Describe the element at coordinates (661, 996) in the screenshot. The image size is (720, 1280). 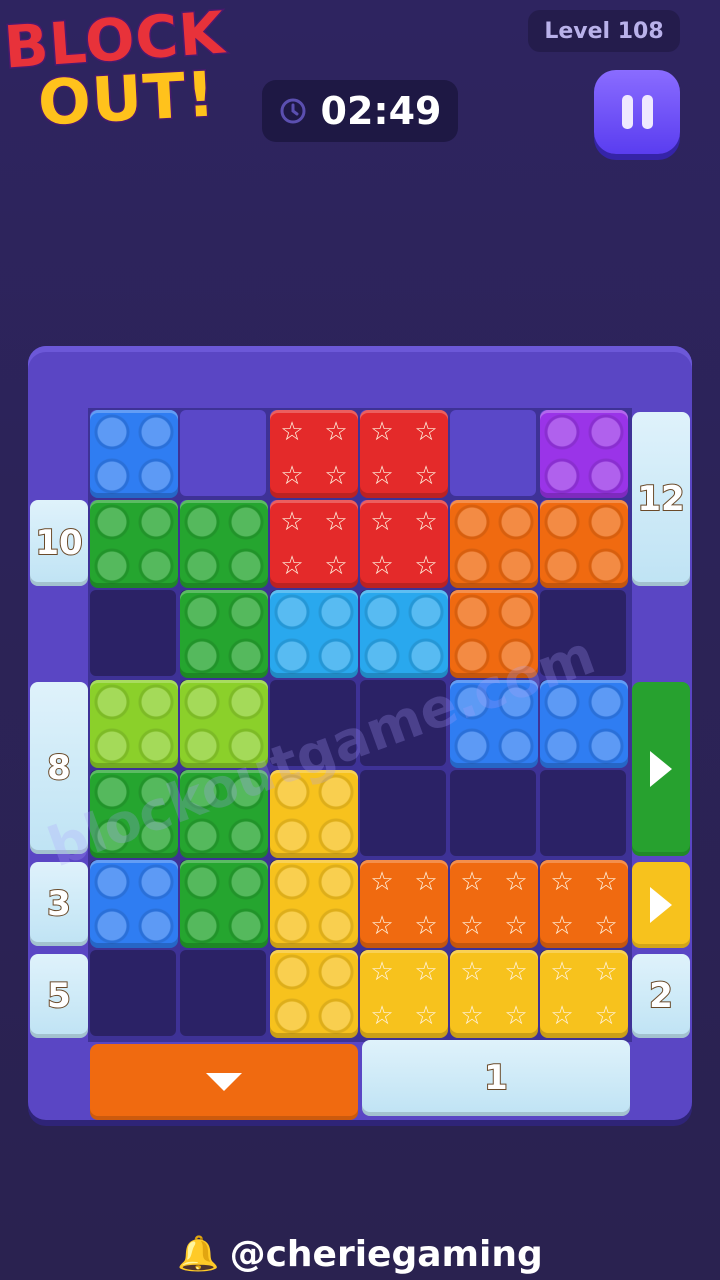
I see `door-2: 2` at that location.